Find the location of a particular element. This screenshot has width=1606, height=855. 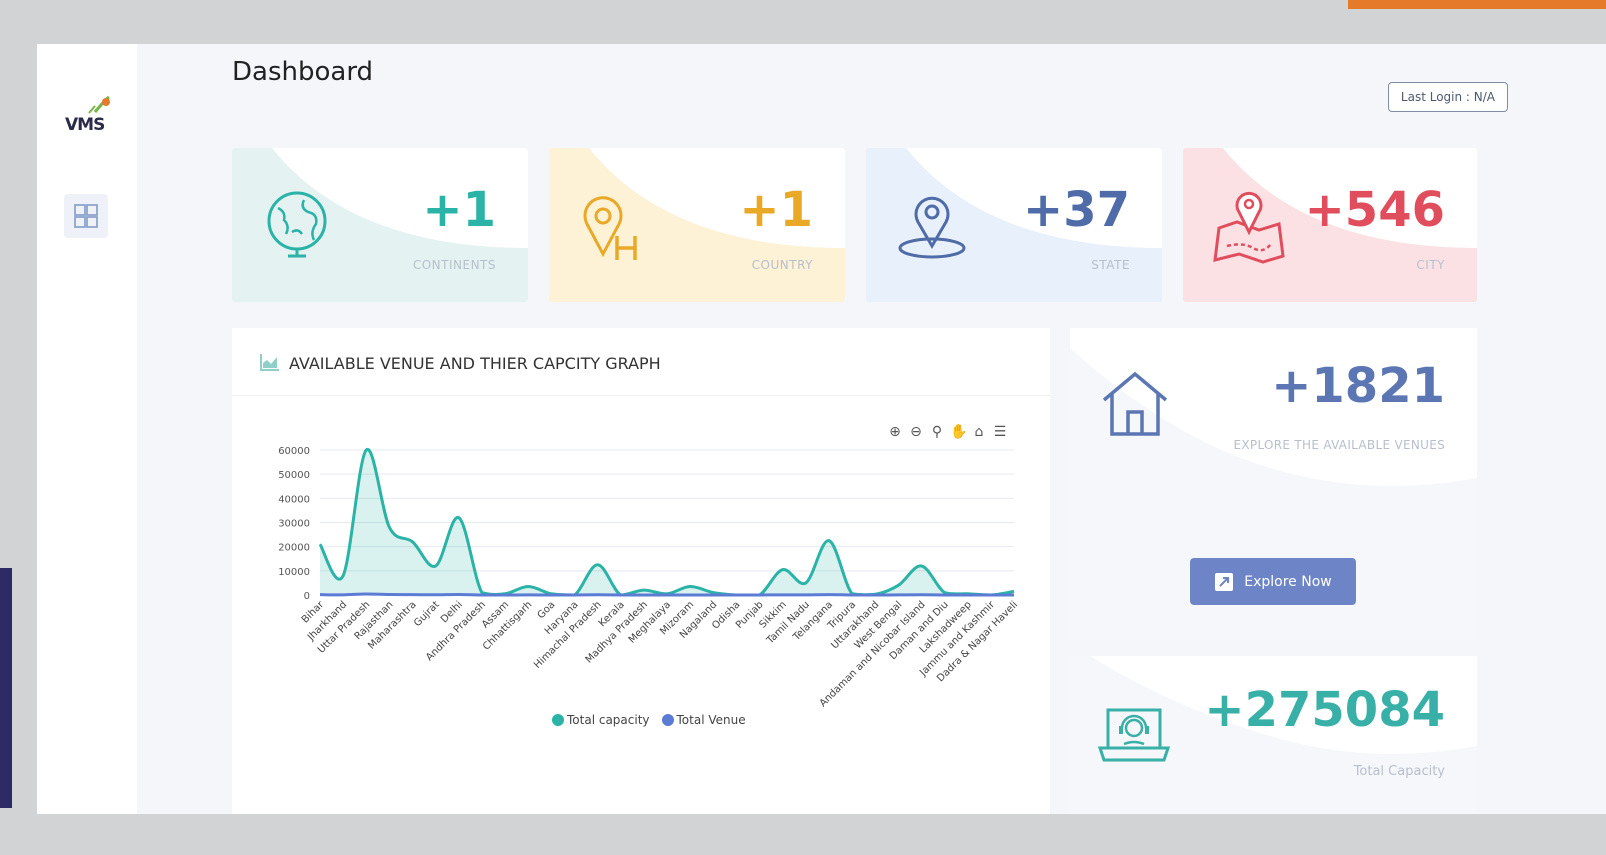

legend-capacity-label: Total capacity is located at coordinates (608, 720).